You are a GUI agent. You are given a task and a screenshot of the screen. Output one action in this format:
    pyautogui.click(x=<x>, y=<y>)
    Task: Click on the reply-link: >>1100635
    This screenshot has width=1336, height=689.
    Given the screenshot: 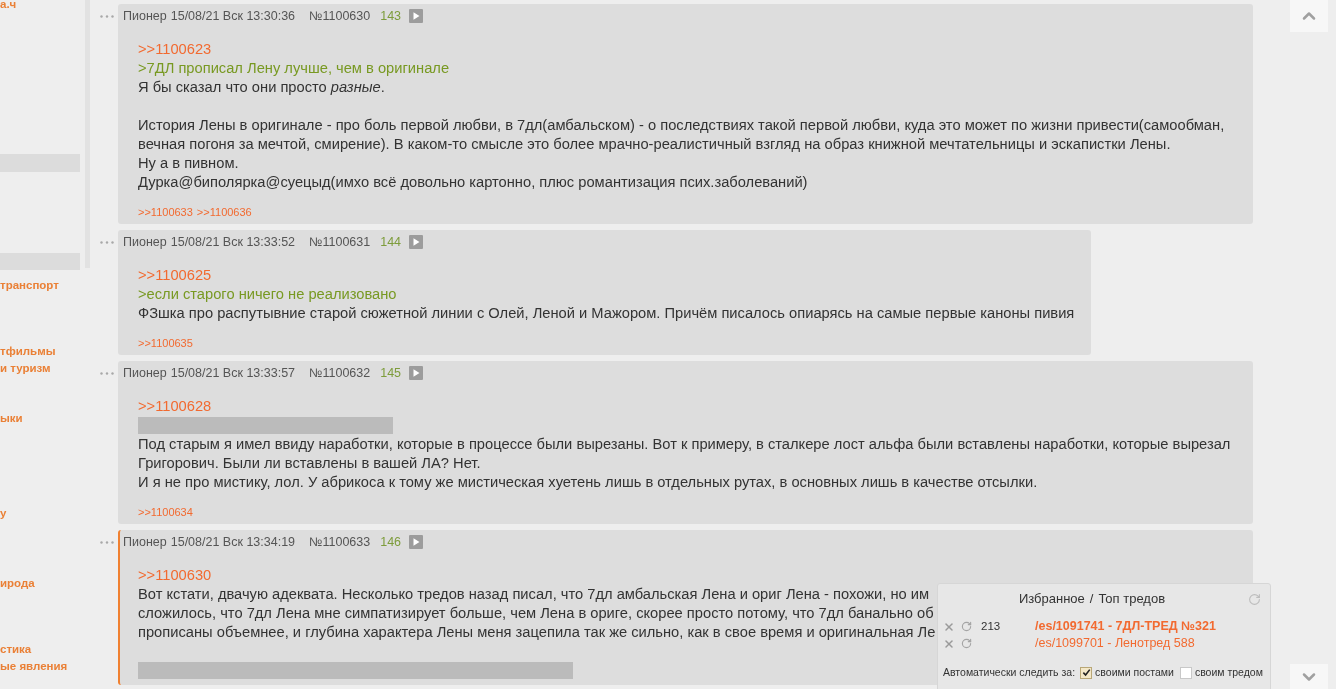 What is the action you would take?
    pyautogui.click(x=165, y=343)
    